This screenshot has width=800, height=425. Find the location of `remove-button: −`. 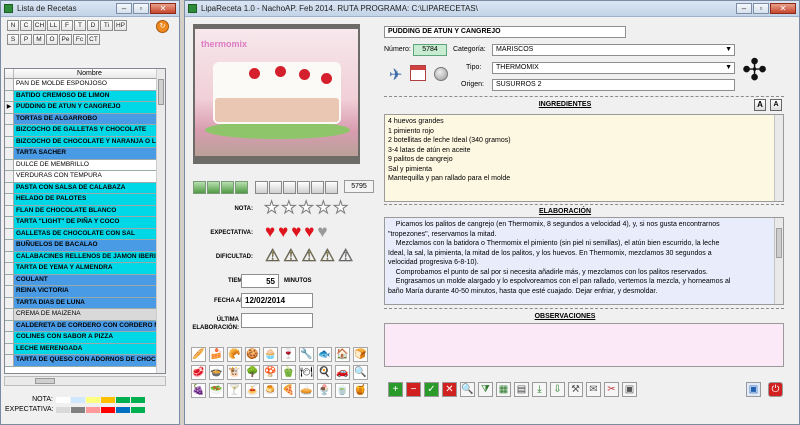

remove-button: − is located at coordinates (413, 389).